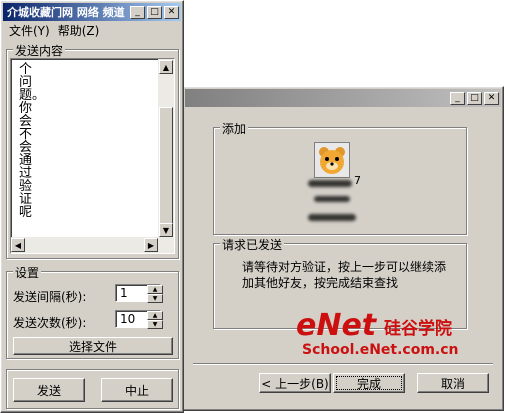 The image size is (506, 413). Describe the element at coordinates (357, 180) in the screenshot. I see `contact-suffix: 7` at that location.